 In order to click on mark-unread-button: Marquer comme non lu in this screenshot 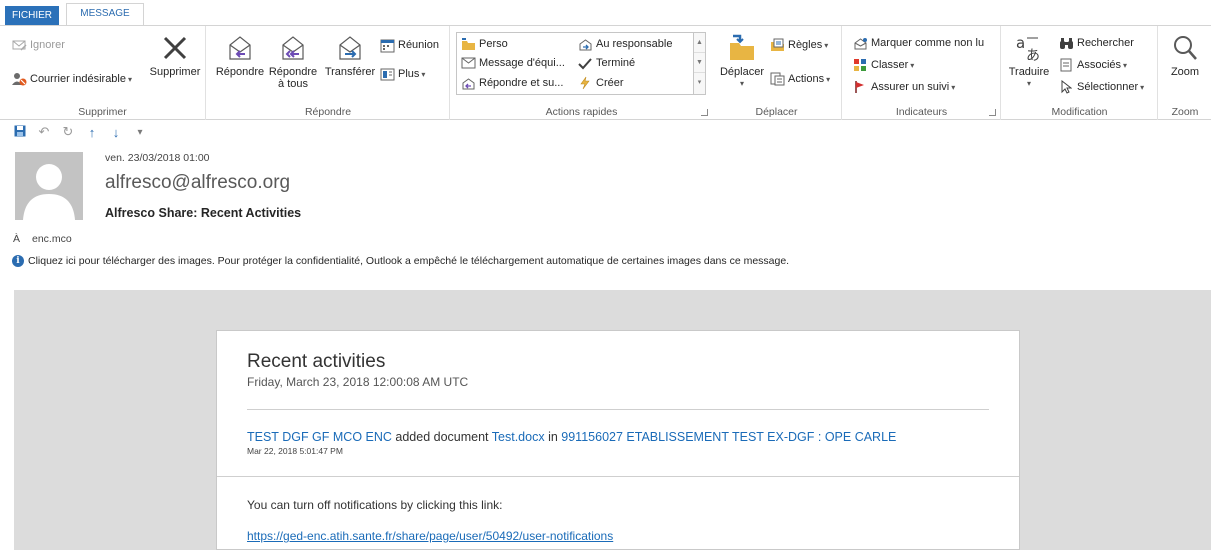, I will do `click(918, 43)`.